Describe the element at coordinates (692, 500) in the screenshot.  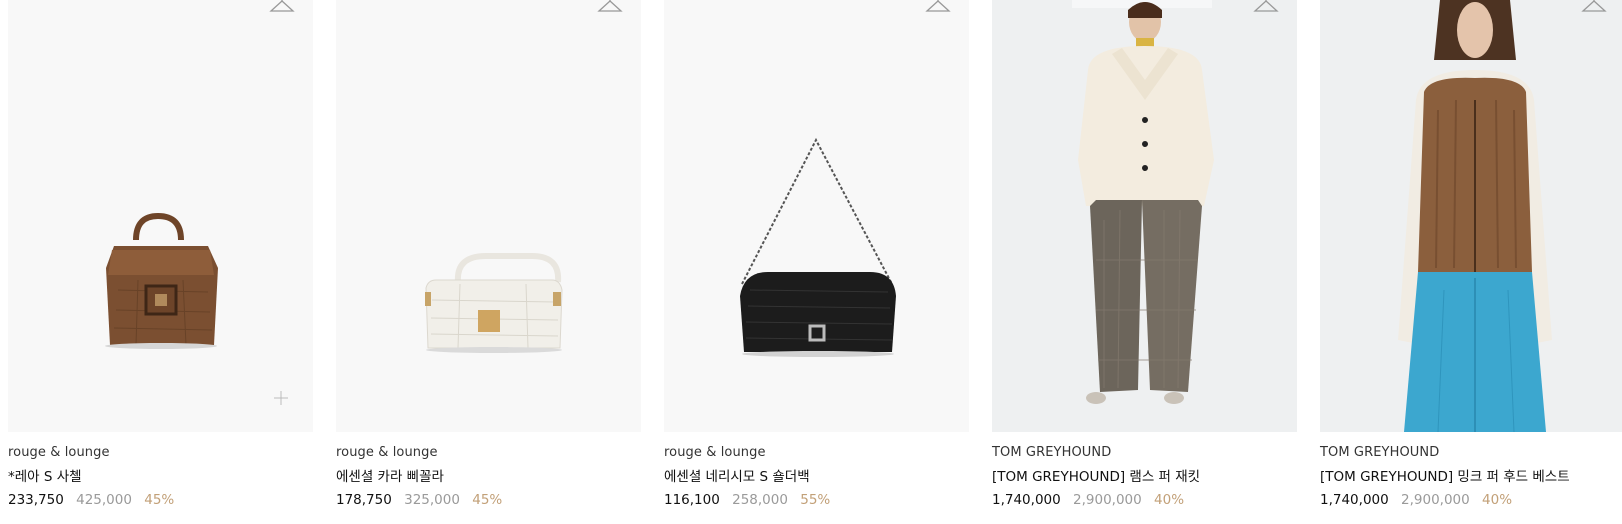
I see `sale-price: 116,100` at that location.